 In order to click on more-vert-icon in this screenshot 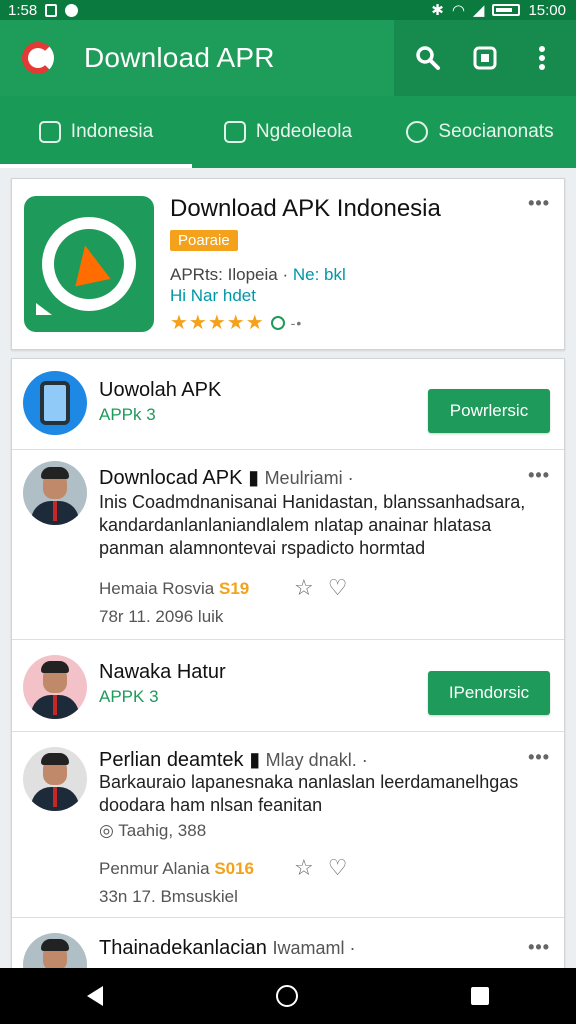, I will do `click(541, 58)`.